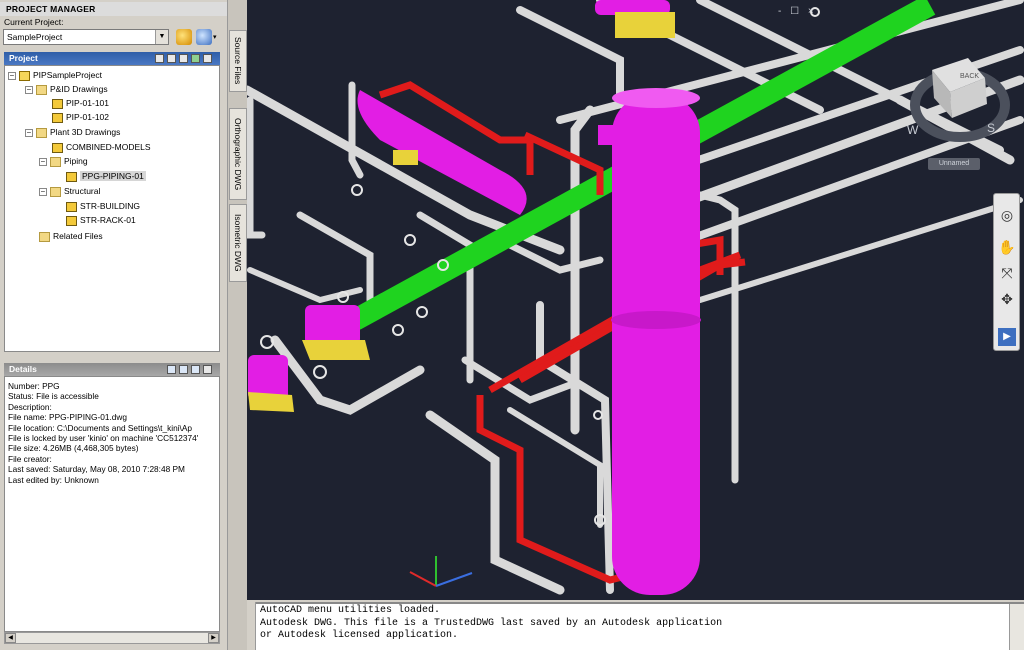 Image resolution: width=1024 pixels, height=650 pixels. Describe the element at coordinates (23, 369) in the screenshot. I see `details-panel-title: Details` at that location.